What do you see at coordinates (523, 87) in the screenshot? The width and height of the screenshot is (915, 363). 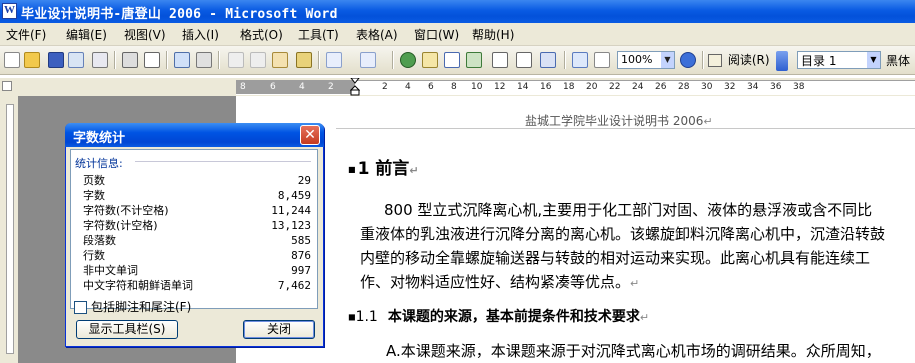 I see `ruler-tick: 14` at bounding box center [523, 87].